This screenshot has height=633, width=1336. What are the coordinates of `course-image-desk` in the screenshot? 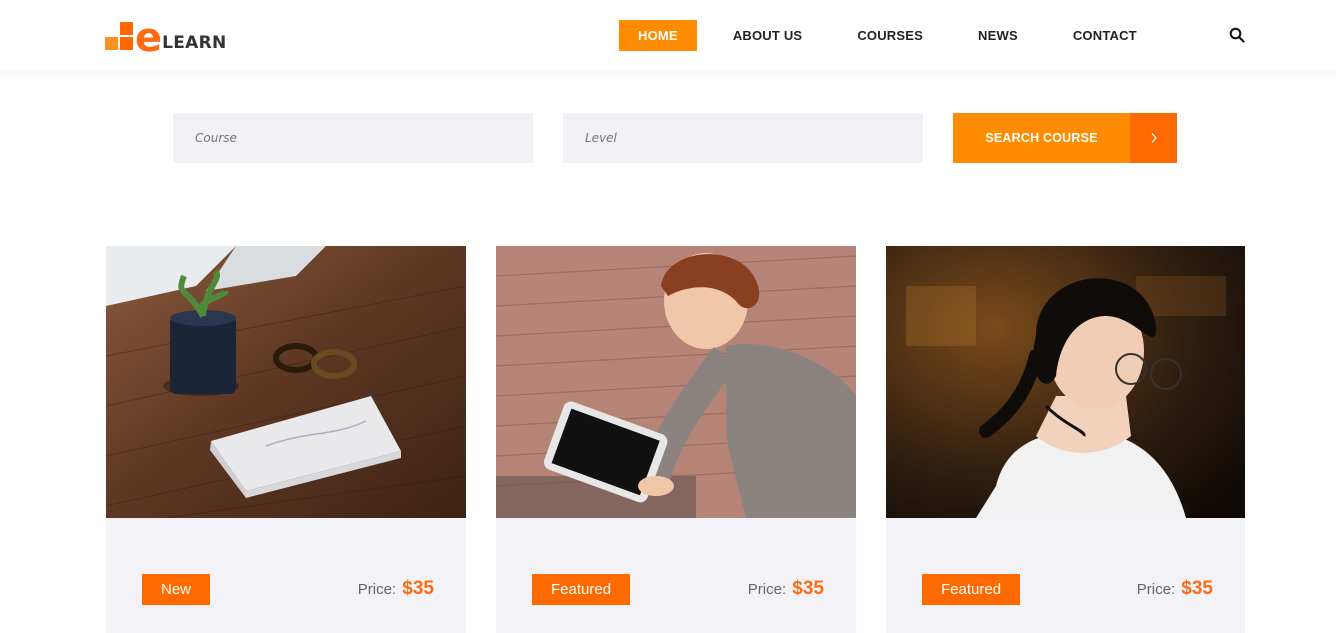 It's located at (286, 382).